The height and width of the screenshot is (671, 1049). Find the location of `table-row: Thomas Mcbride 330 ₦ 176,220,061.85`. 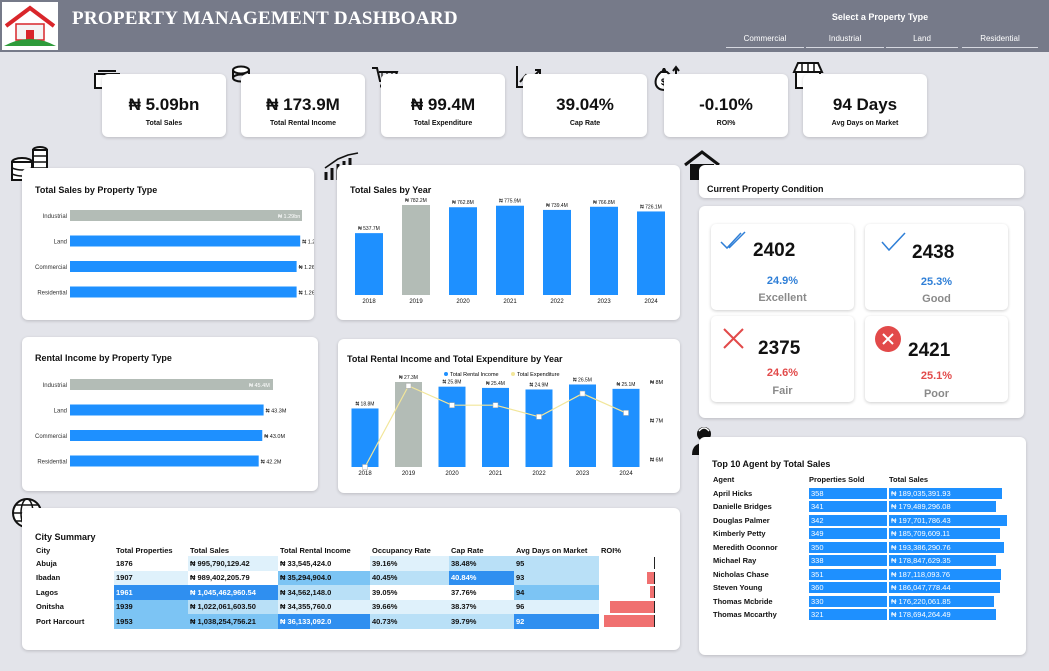

table-row: Thomas Mcbride 330 ₦ 176,220,061.85 is located at coordinates (863, 602).